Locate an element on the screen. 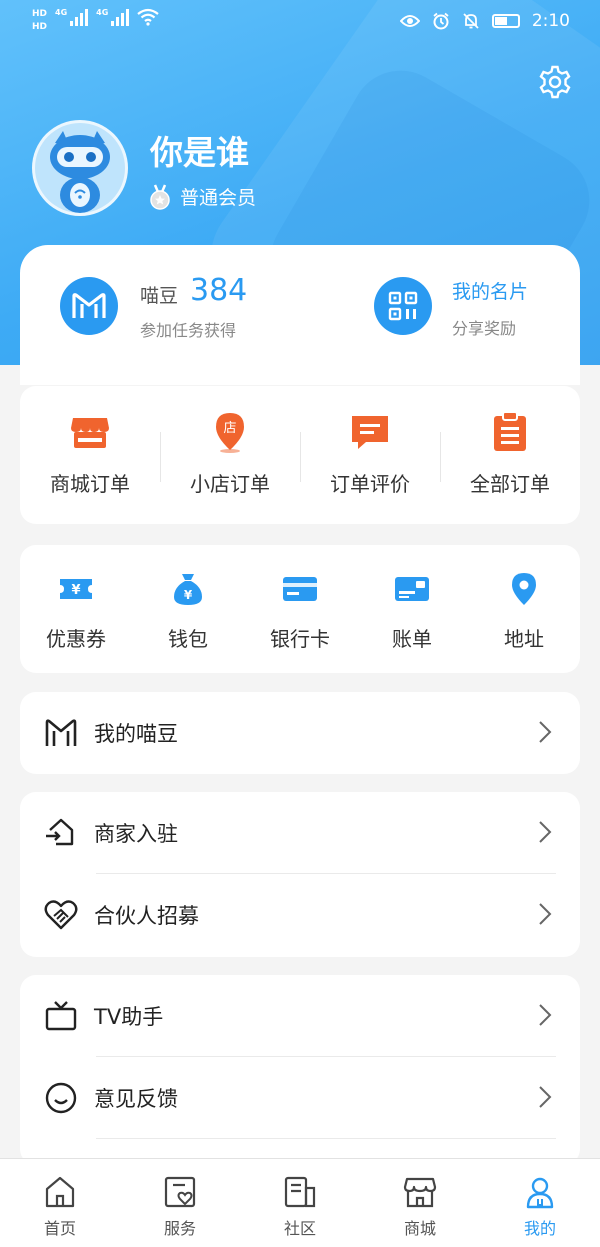 Image resolution: width=600 pixels, height=1247 pixels. battery-icon is located at coordinates (505, 21).